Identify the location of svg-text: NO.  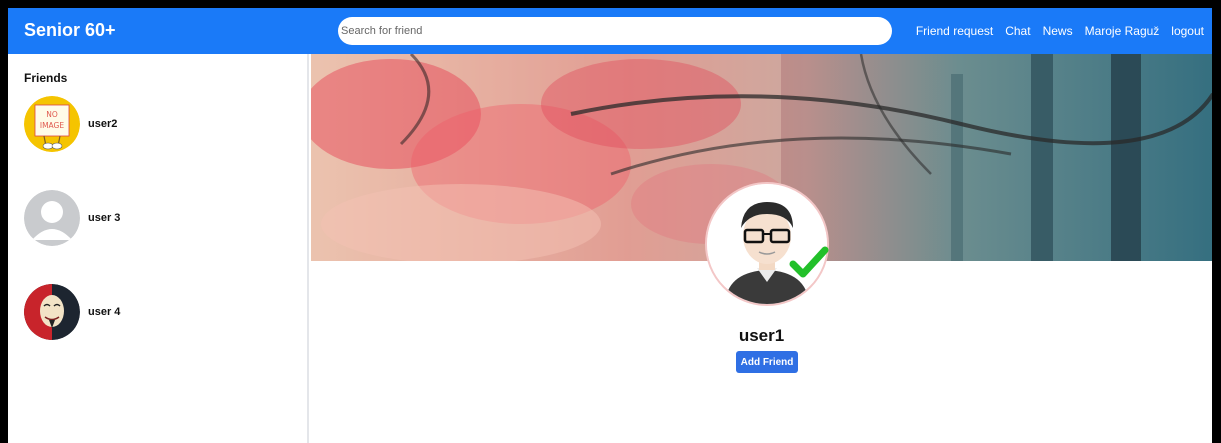
(52, 114).